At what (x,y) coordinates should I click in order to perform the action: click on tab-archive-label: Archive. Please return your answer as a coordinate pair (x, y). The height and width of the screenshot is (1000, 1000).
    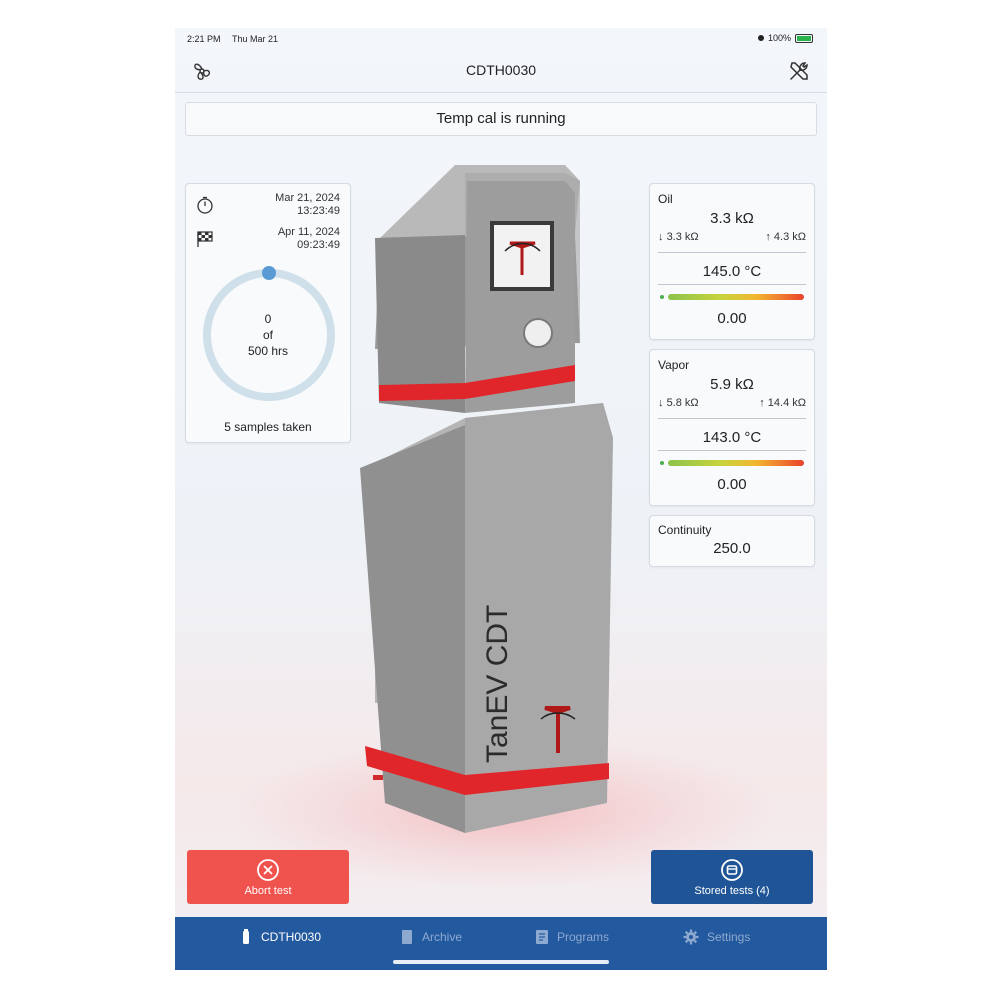
    Looking at the image, I should click on (442, 937).